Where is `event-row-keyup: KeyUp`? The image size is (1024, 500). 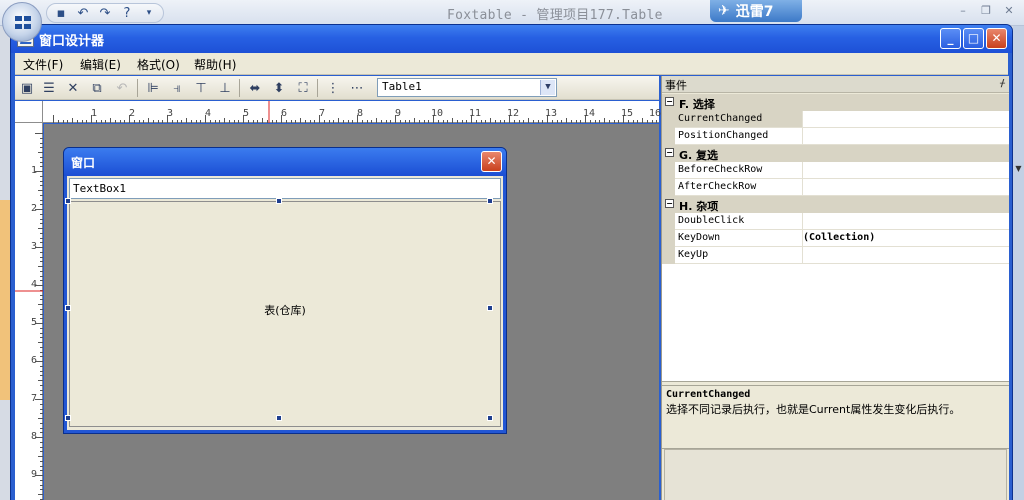
event-row-keyup: KeyUp is located at coordinates (835, 255).